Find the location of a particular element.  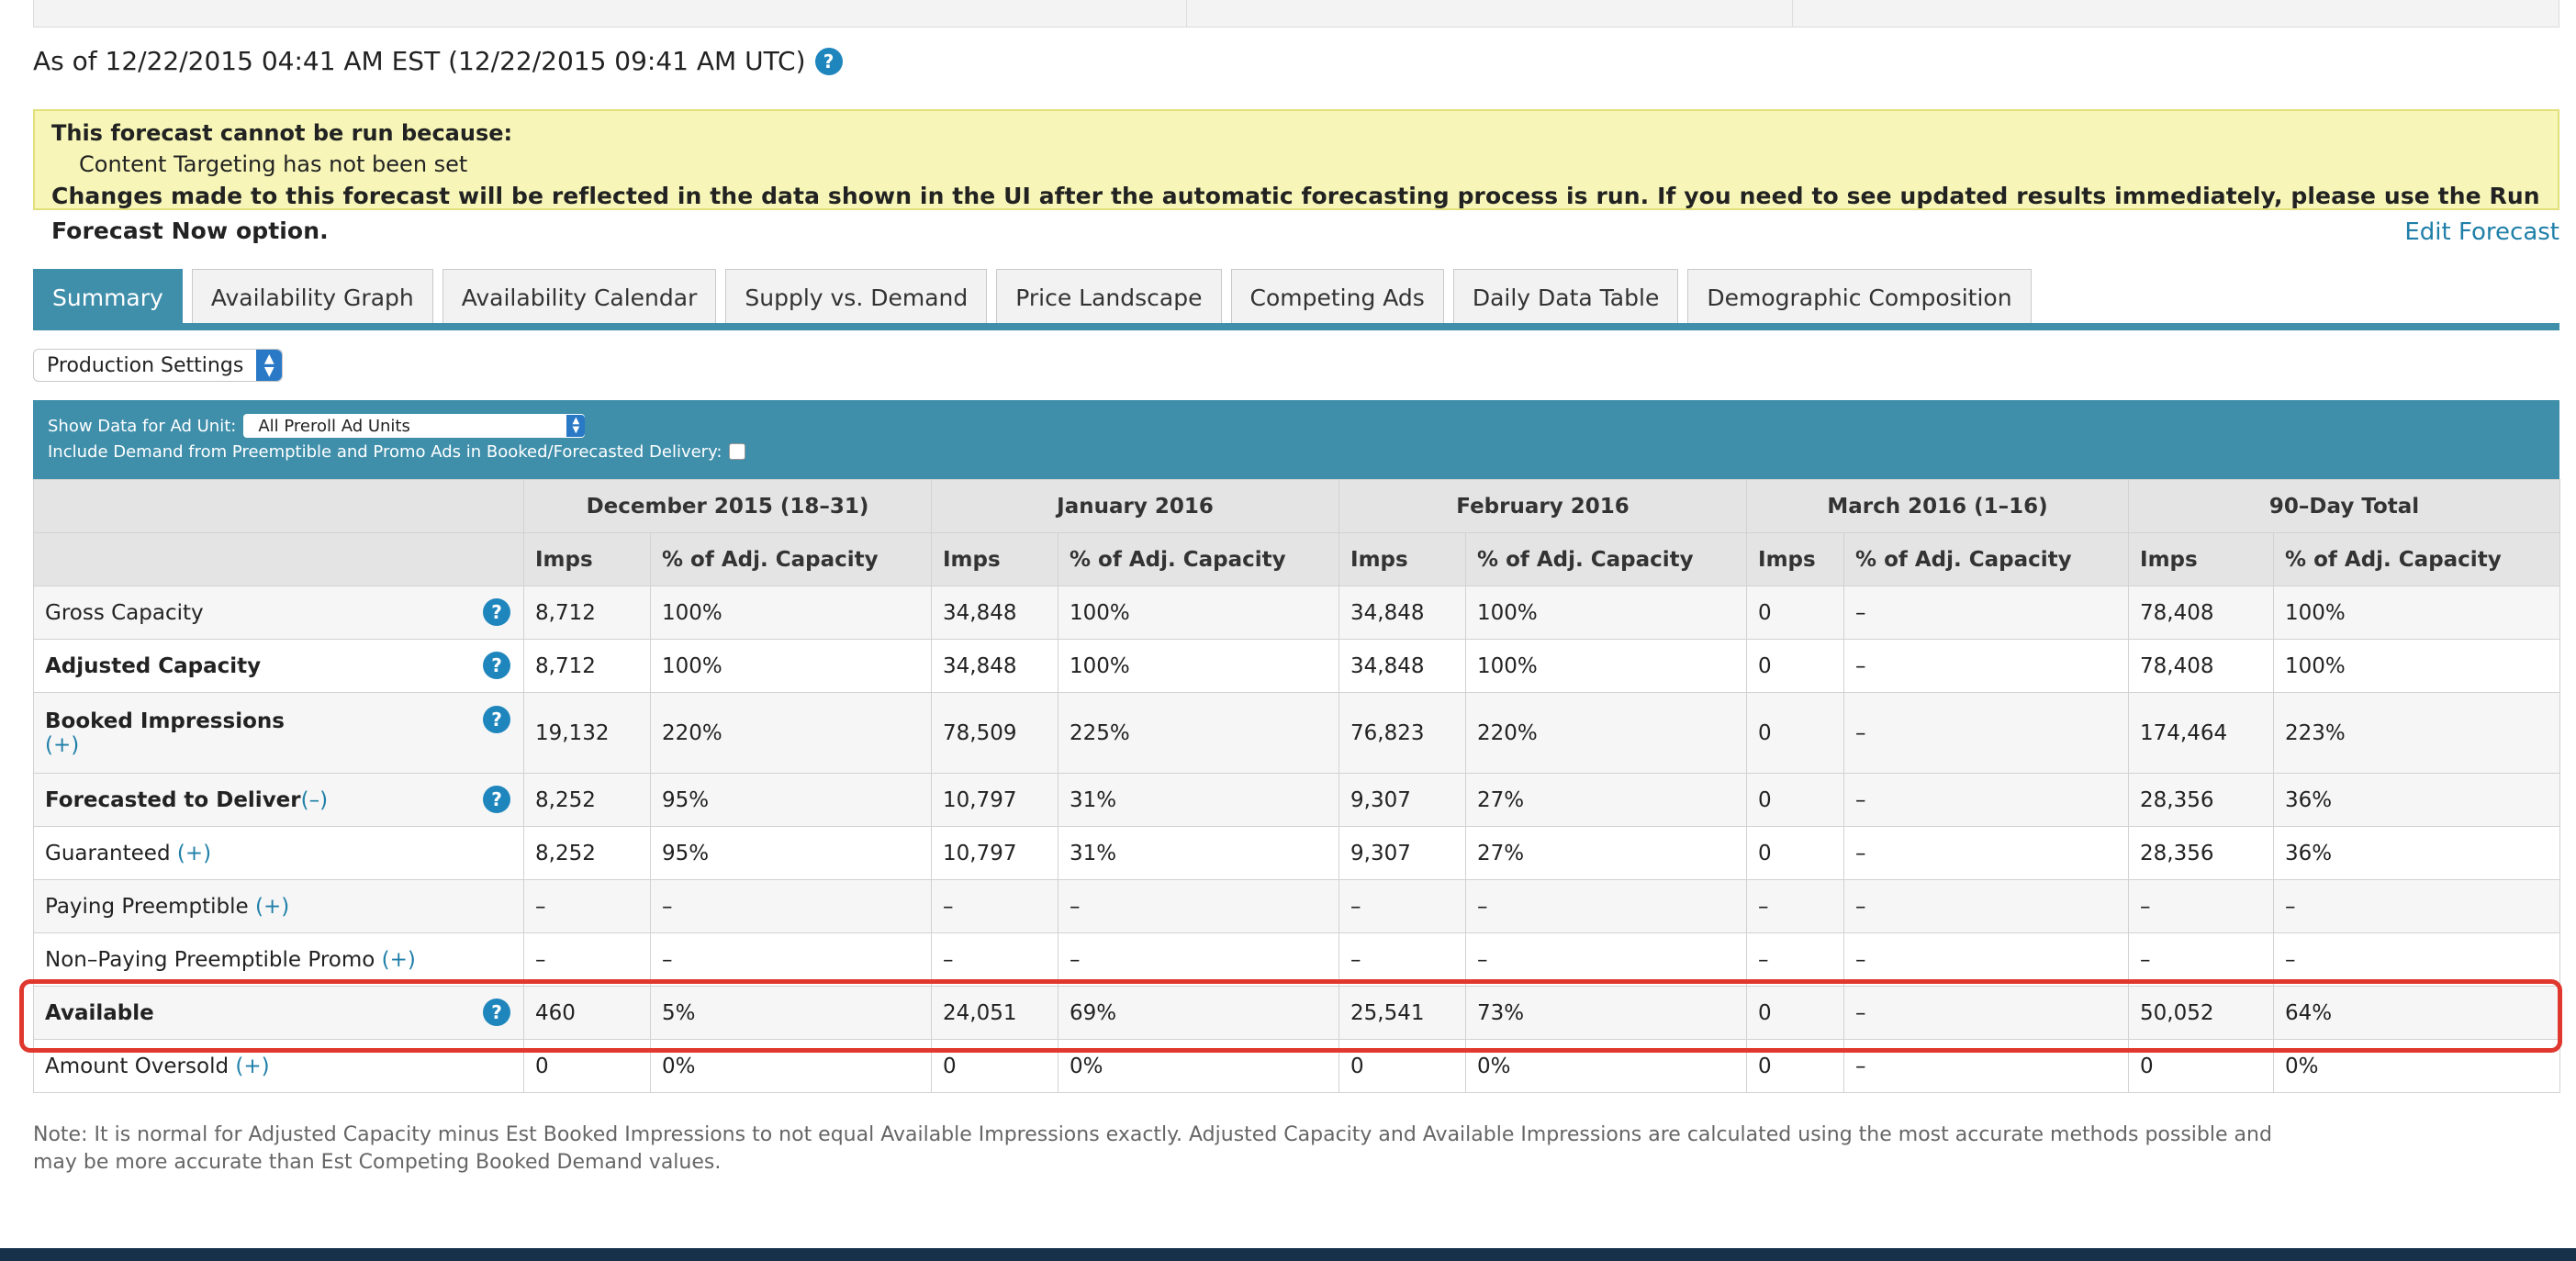

row-label-cell: Paying Preemptible (+) is located at coordinates (278, 906).